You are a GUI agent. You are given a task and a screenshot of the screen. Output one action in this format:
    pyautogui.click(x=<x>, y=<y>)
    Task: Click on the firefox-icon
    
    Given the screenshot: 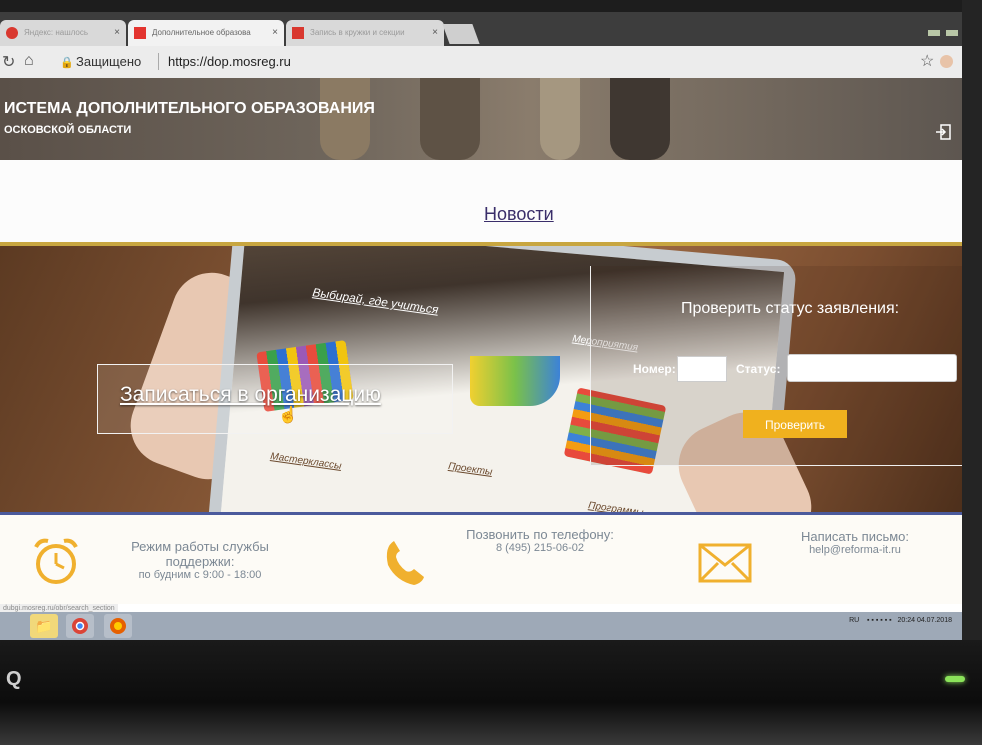 What is the action you would take?
    pyautogui.click(x=118, y=626)
    